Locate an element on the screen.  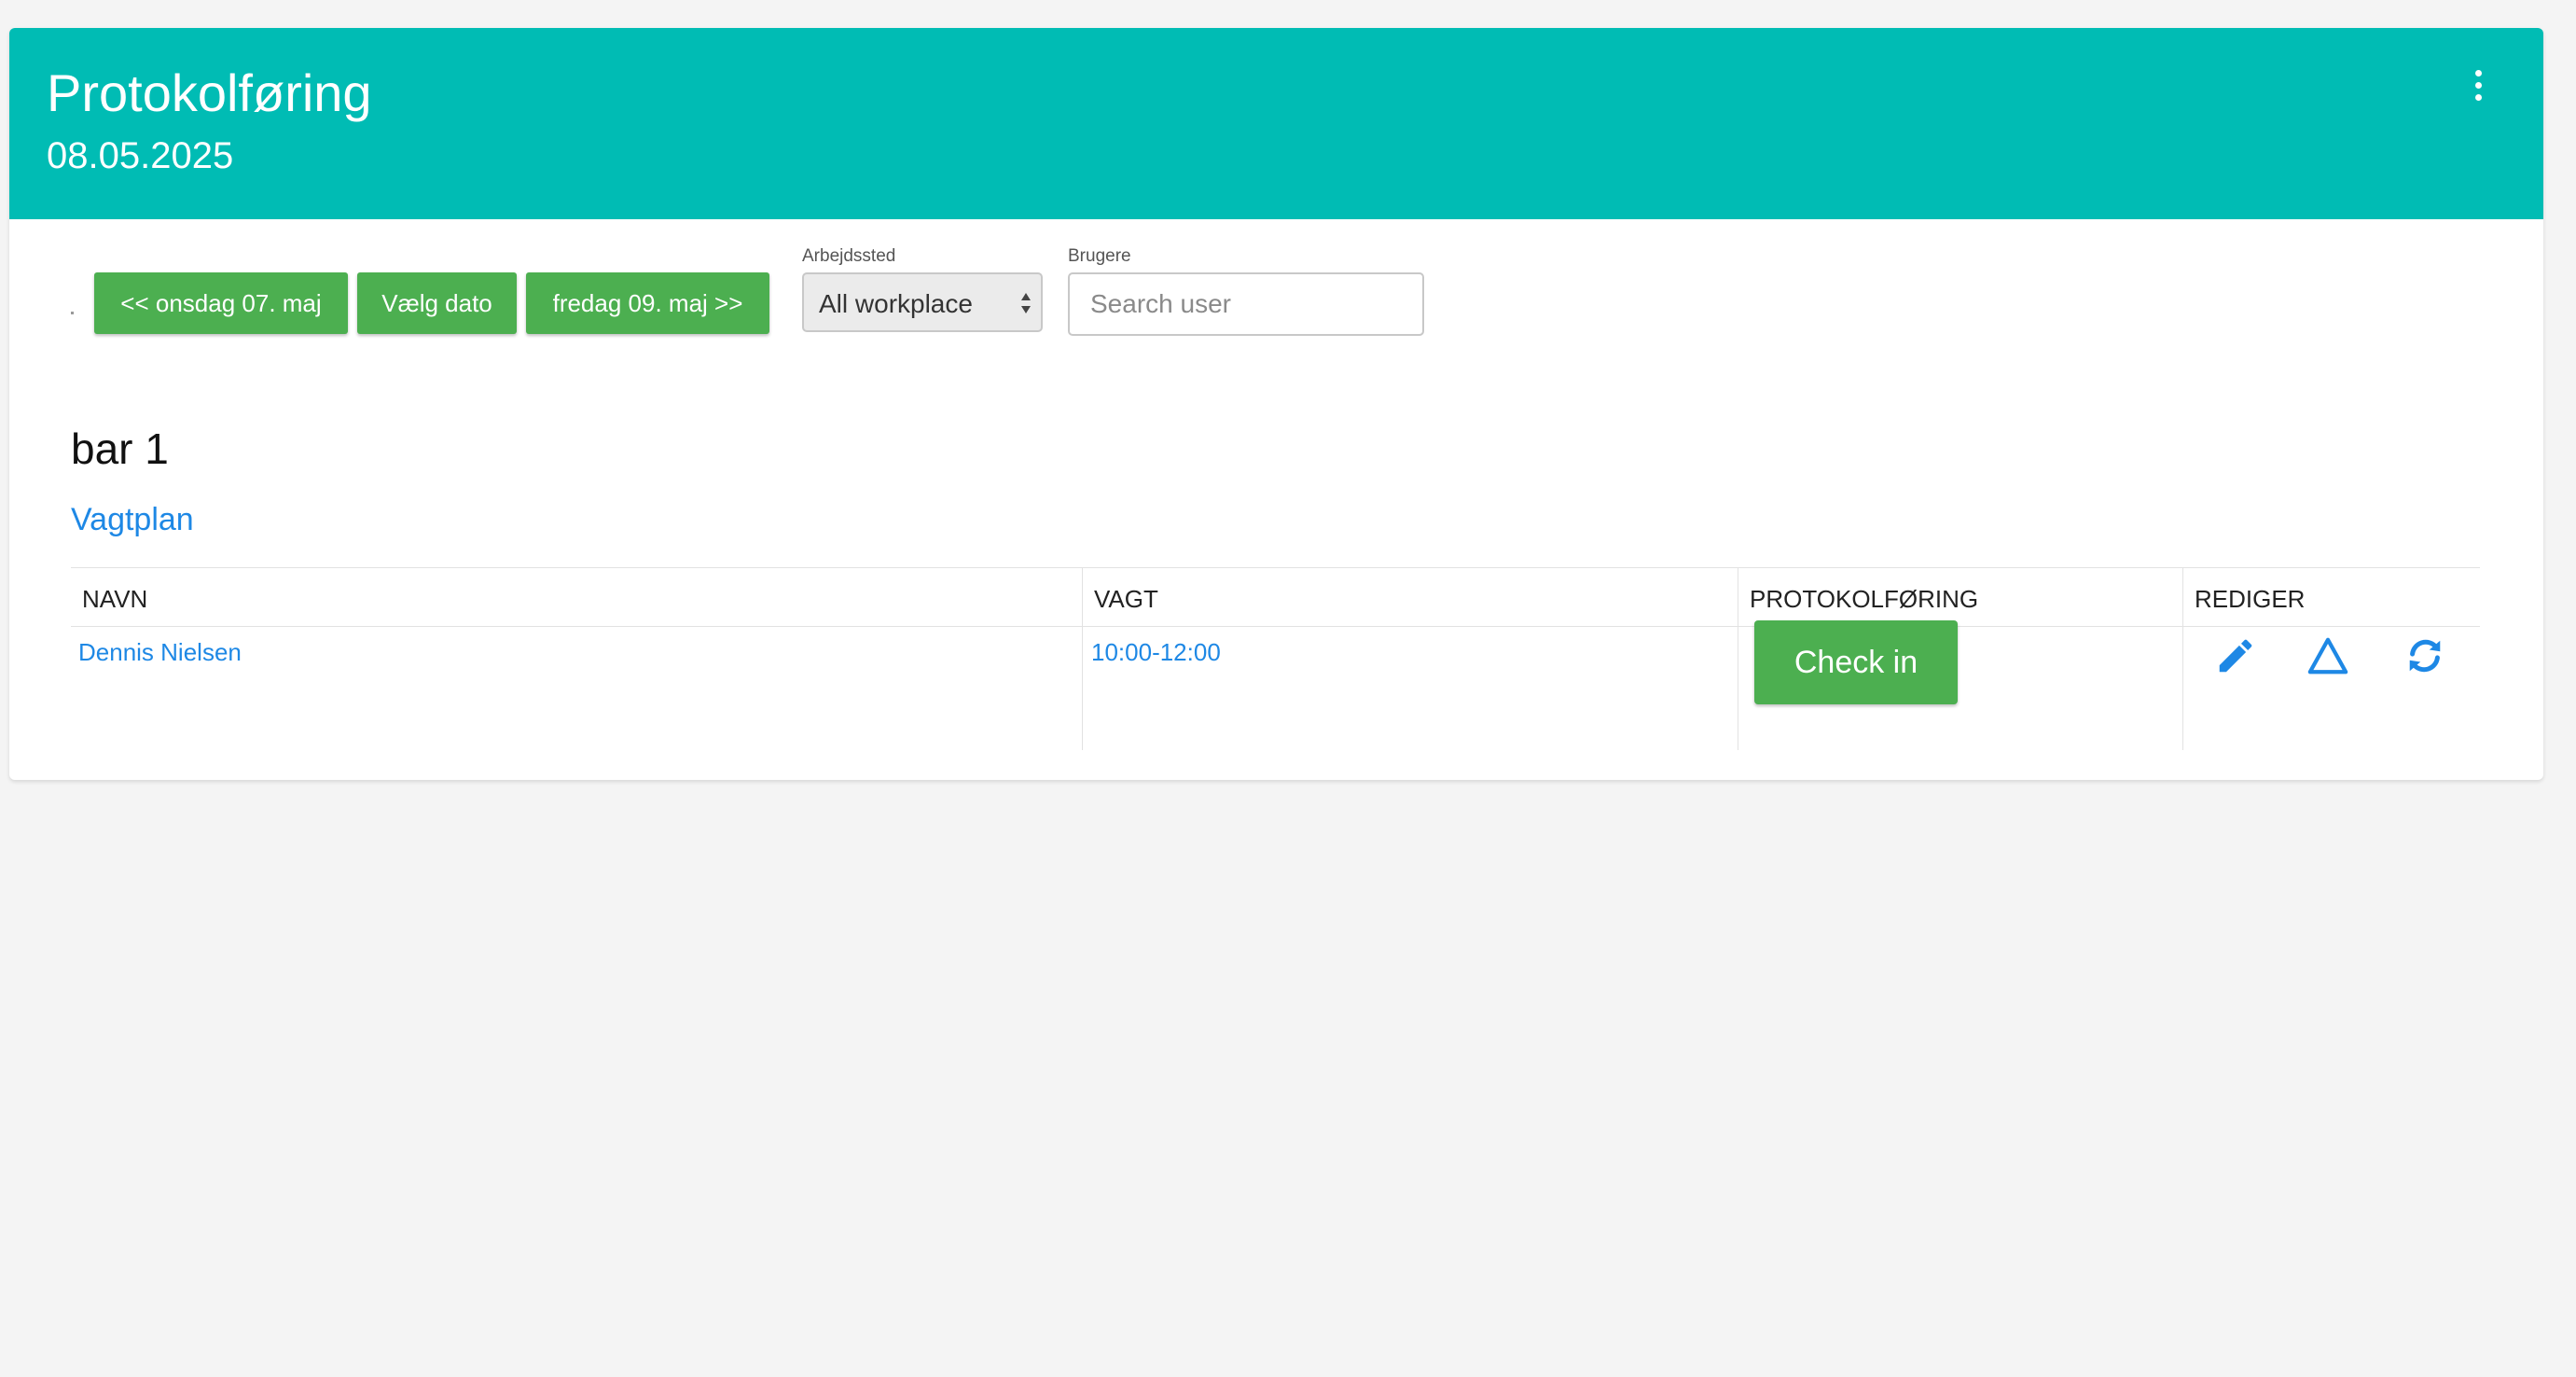
select-arrows-icon is located at coordinates (1026, 303).